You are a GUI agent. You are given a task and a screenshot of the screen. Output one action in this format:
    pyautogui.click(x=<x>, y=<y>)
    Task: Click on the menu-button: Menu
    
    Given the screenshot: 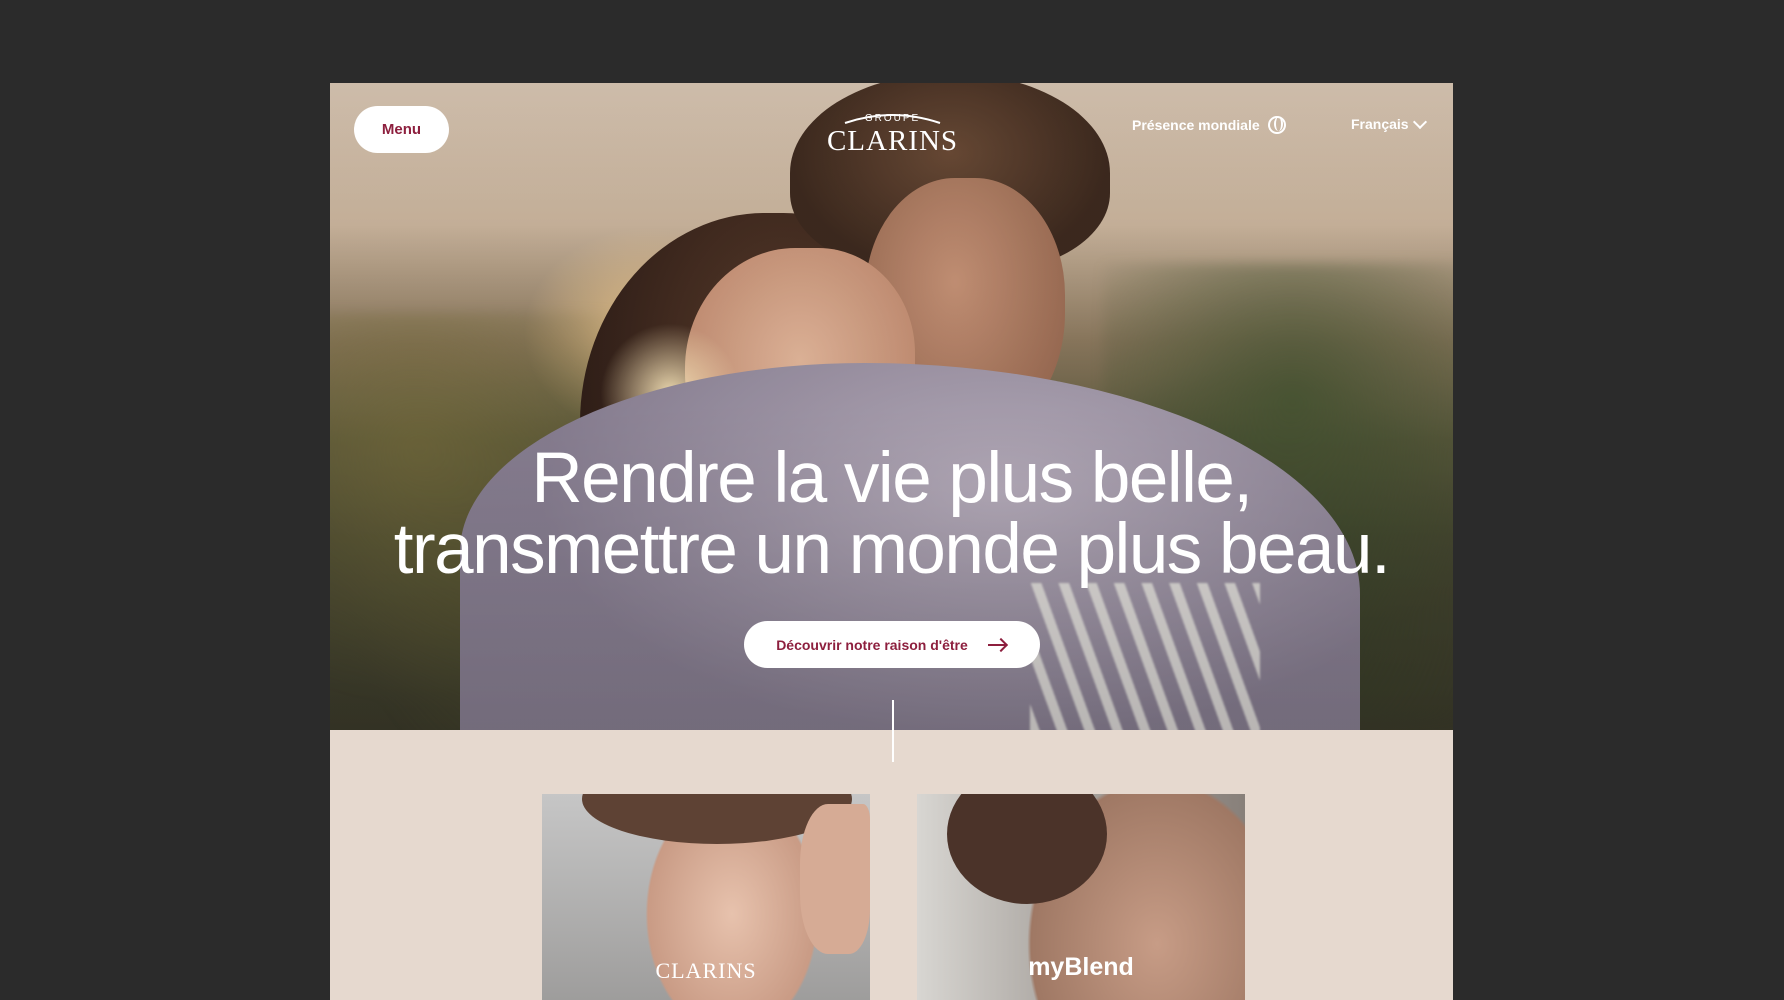 What is the action you would take?
    pyautogui.click(x=401, y=129)
    